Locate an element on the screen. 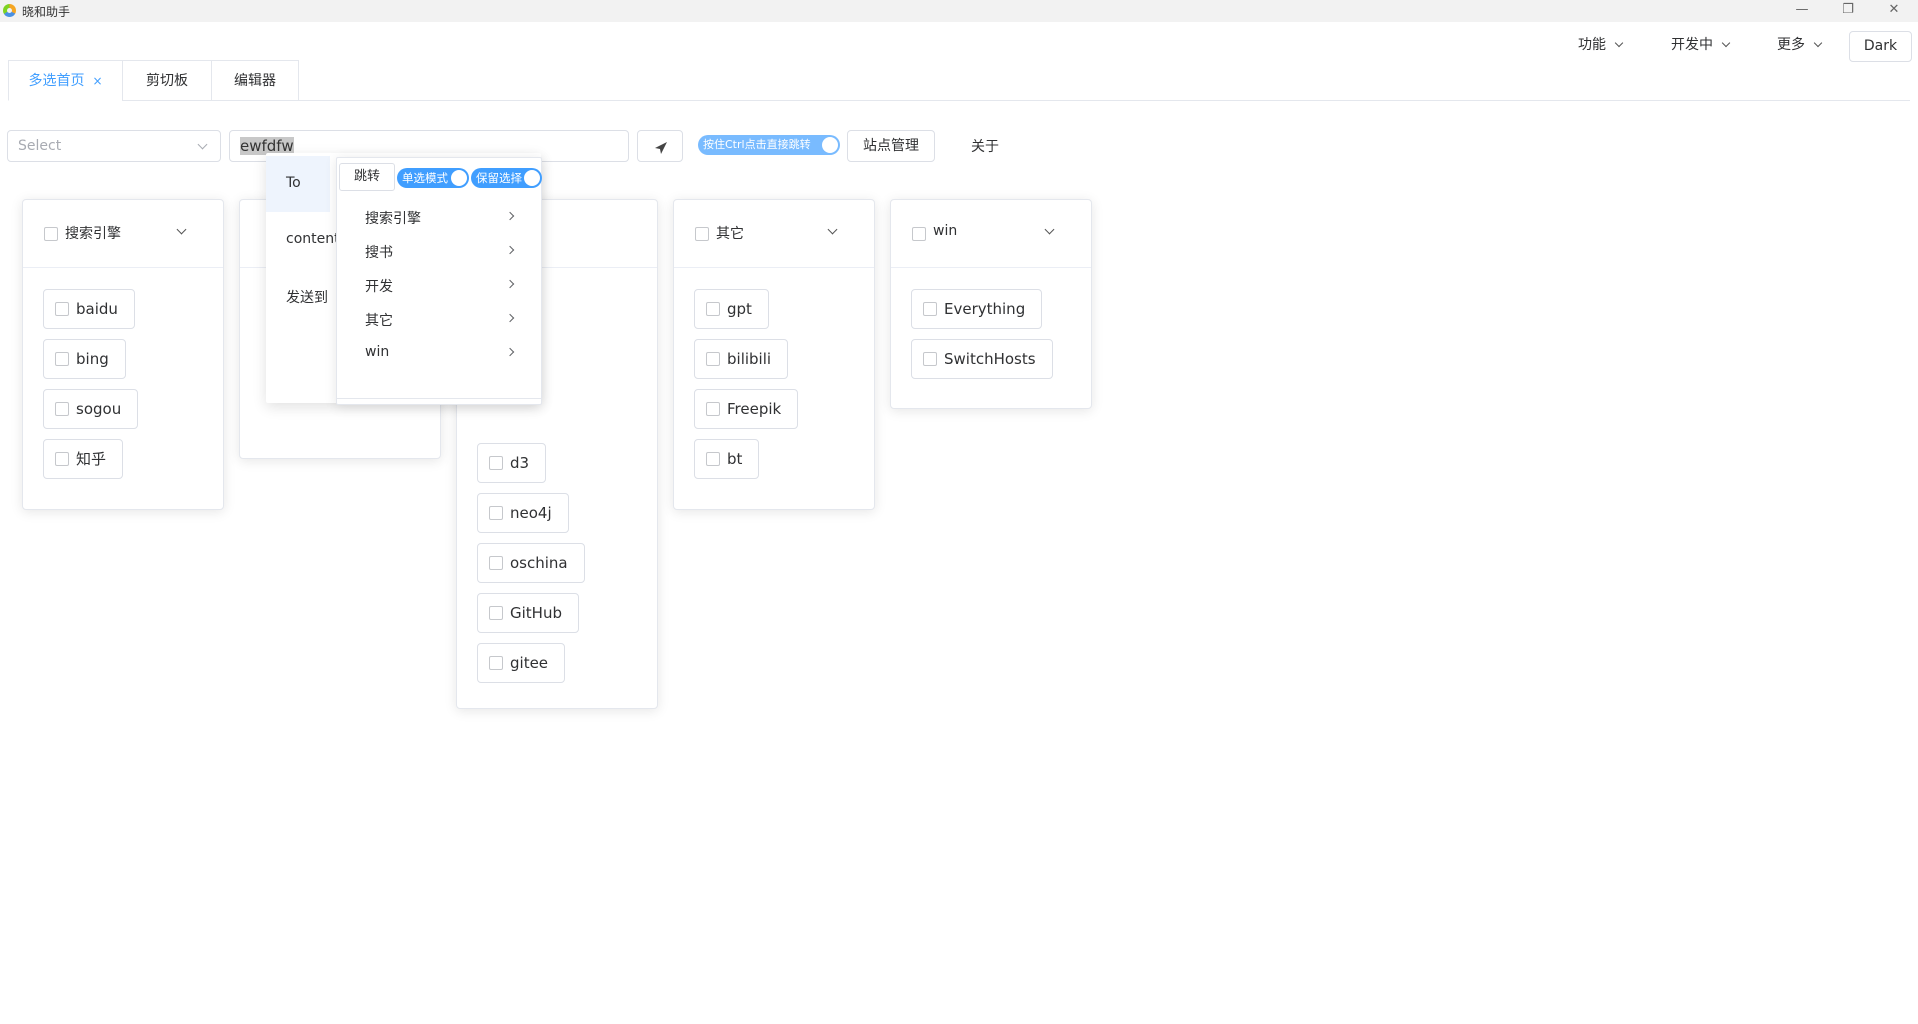  app-title: 晓和助手 is located at coordinates (46, 12).